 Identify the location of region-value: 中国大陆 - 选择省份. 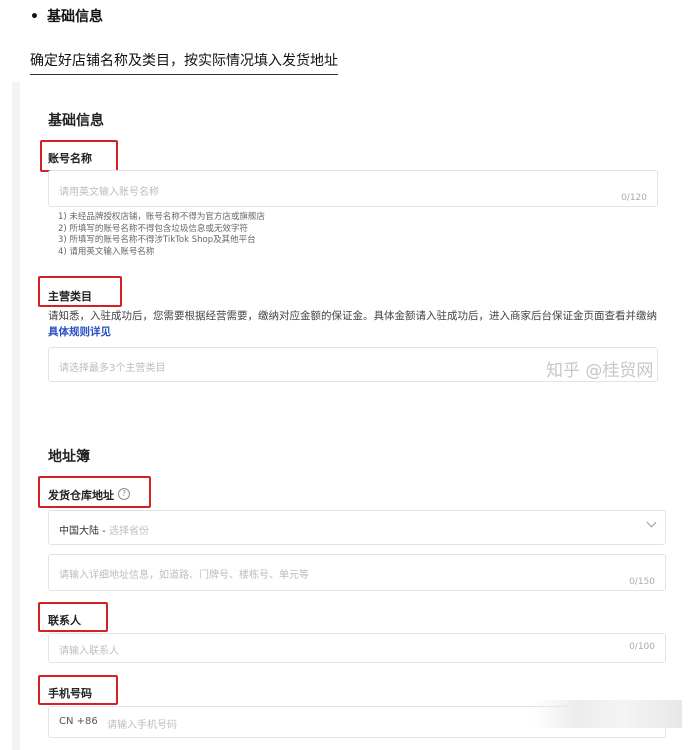
(104, 529).